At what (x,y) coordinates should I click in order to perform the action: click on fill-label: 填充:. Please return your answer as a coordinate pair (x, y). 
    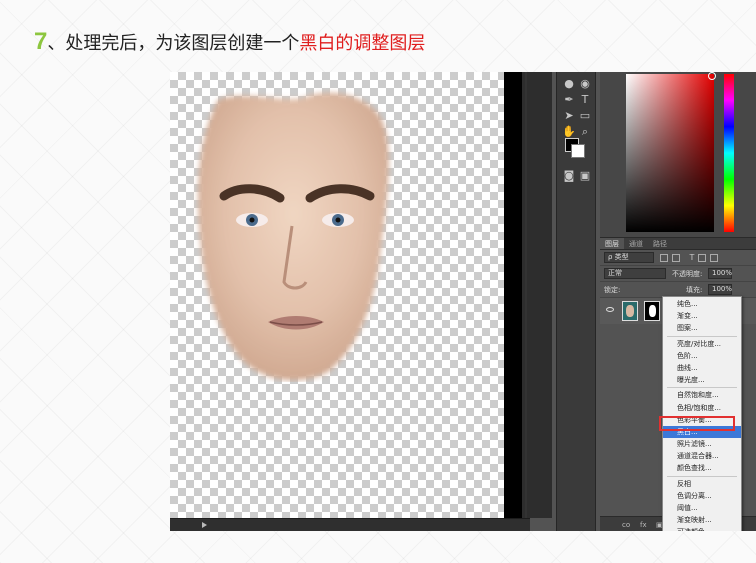
    Looking at the image, I should click on (694, 290).